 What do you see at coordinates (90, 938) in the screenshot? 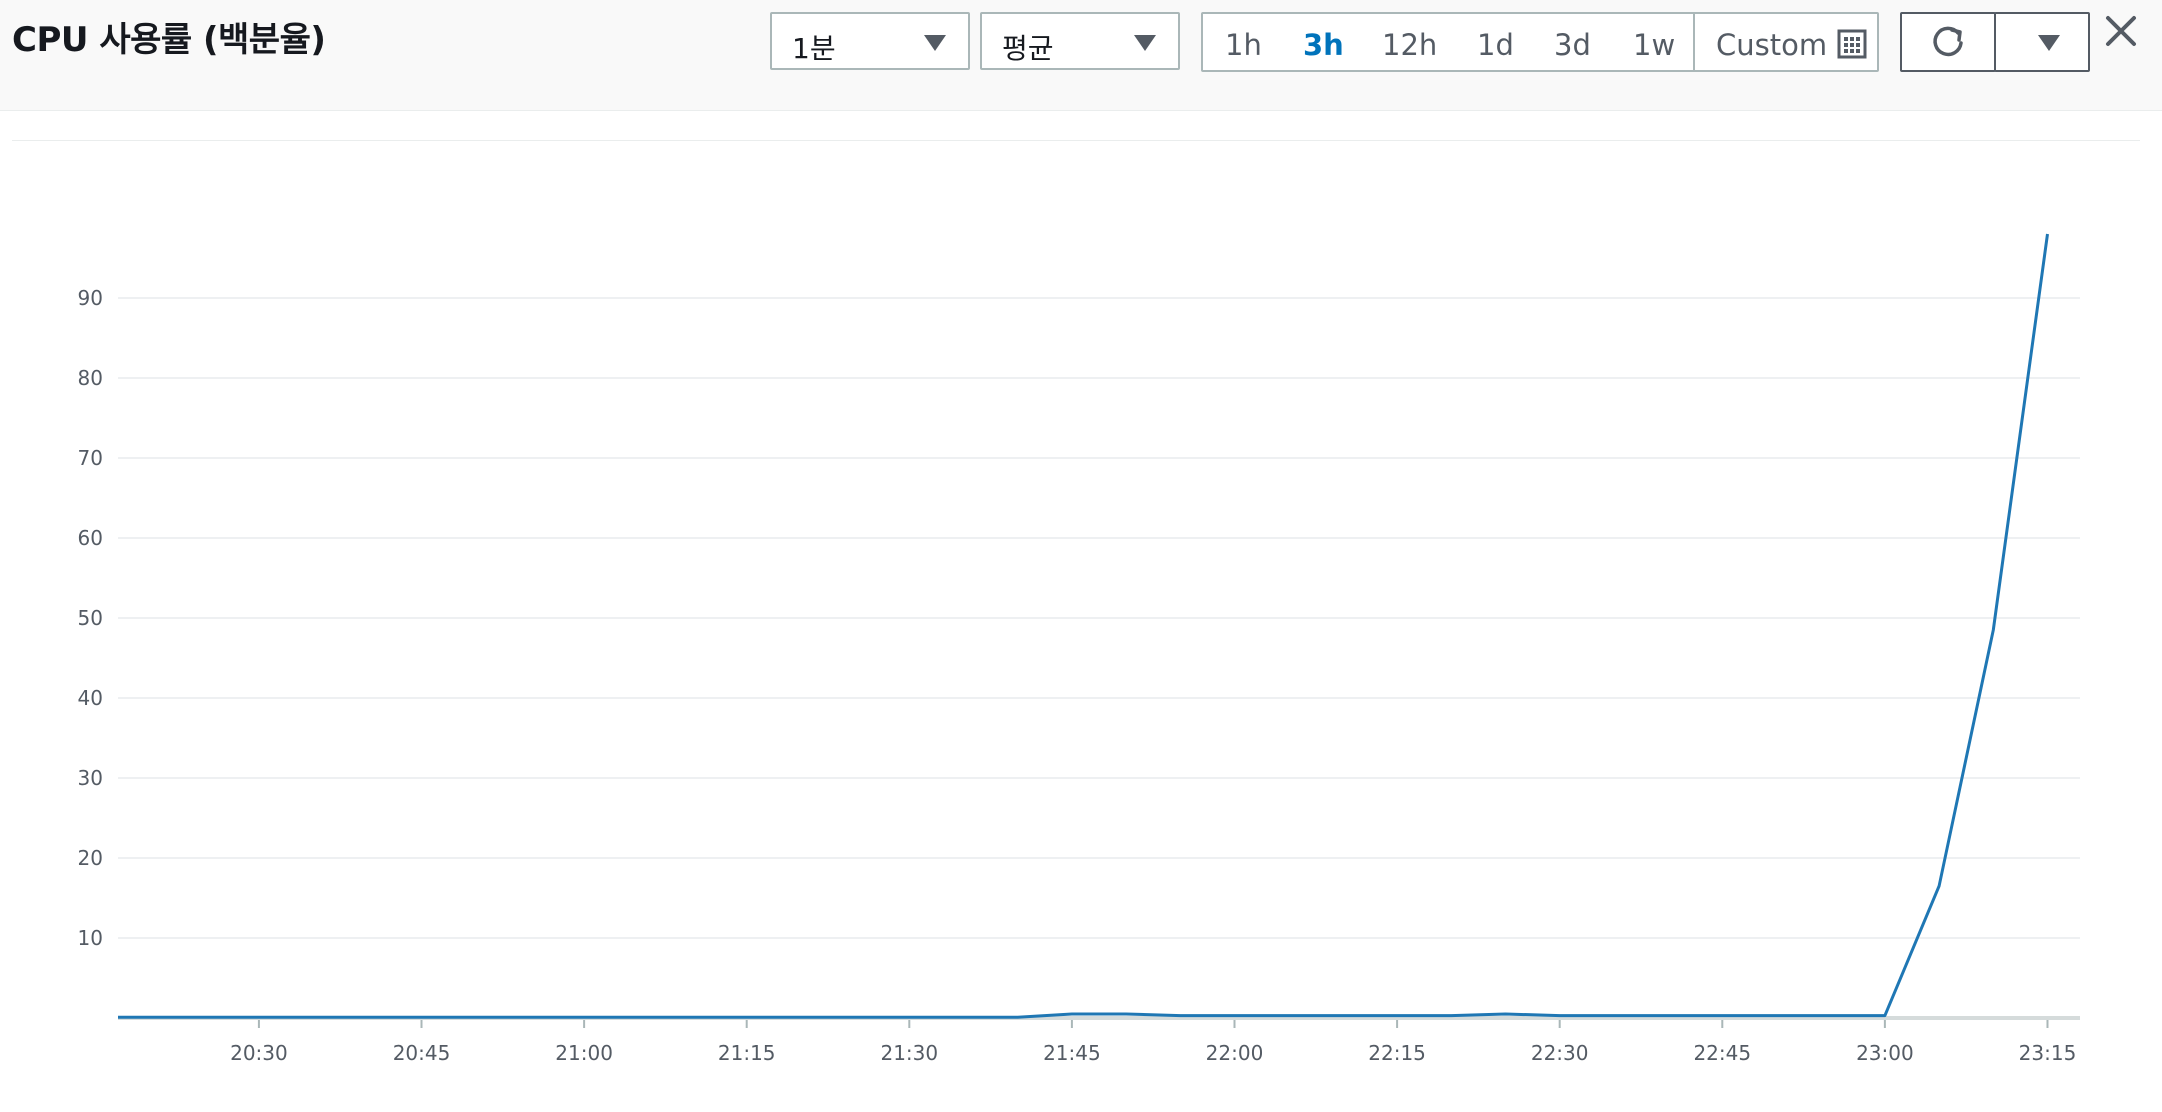
I see `y-tick-label: 10` at bounding box center [90, 938].